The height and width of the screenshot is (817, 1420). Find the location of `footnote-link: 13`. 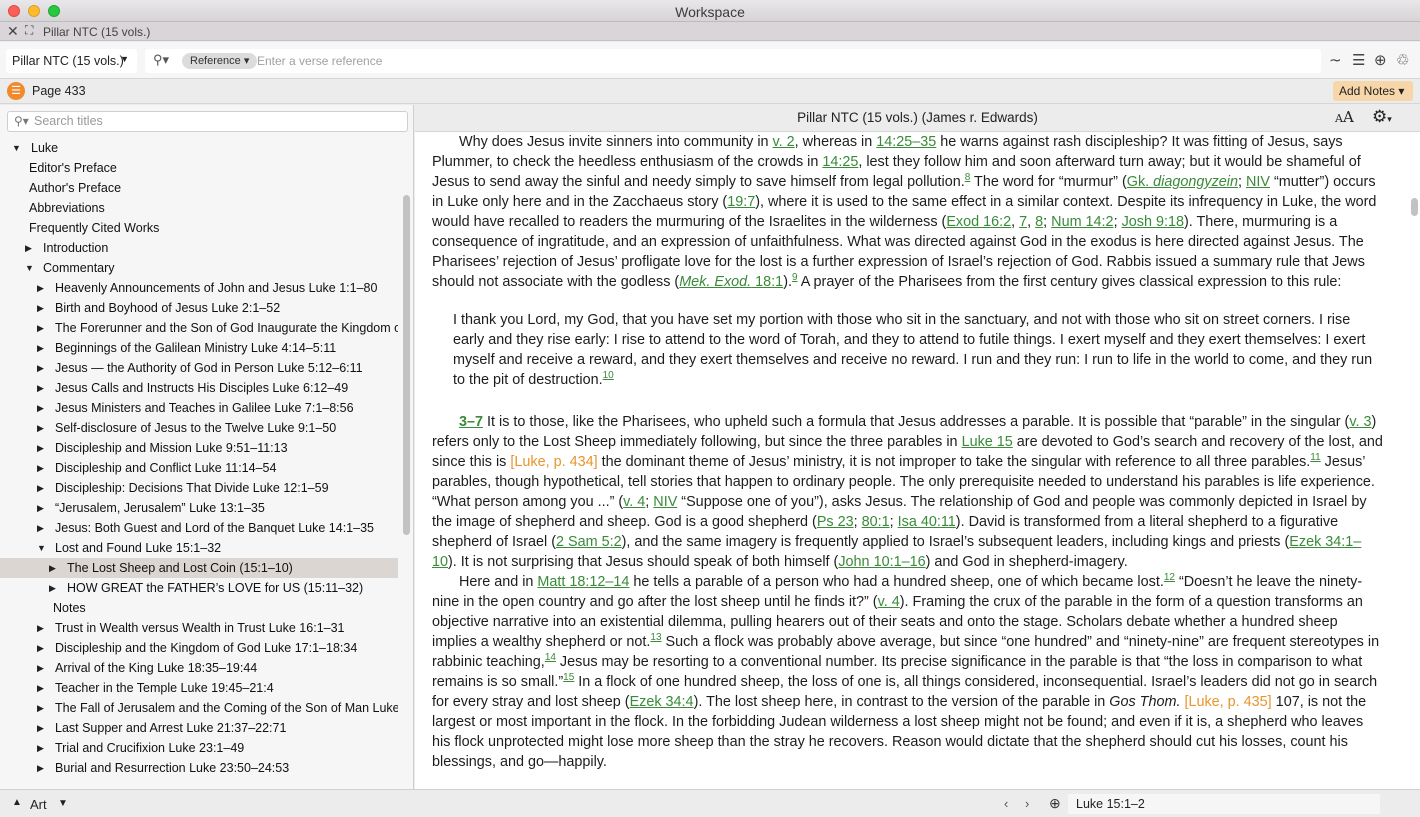

footnote-link: 13 is located at coordinates (655, 637).